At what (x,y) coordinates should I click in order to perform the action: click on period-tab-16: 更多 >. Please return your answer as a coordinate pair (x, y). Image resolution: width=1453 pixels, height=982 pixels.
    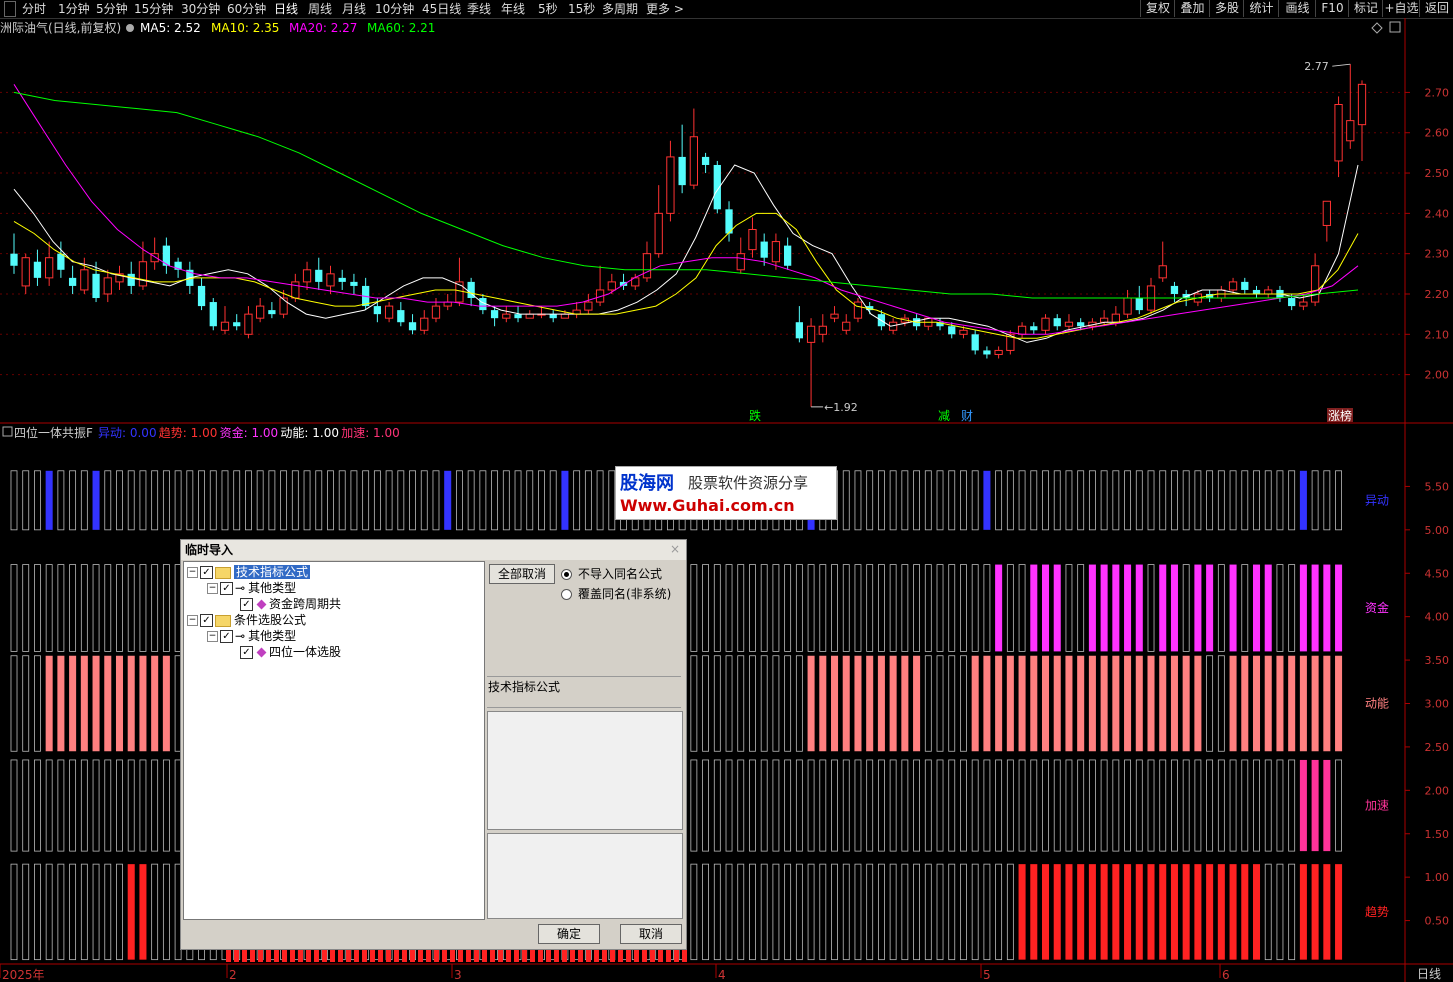
    Looking at the image, I should click on (665, 9).